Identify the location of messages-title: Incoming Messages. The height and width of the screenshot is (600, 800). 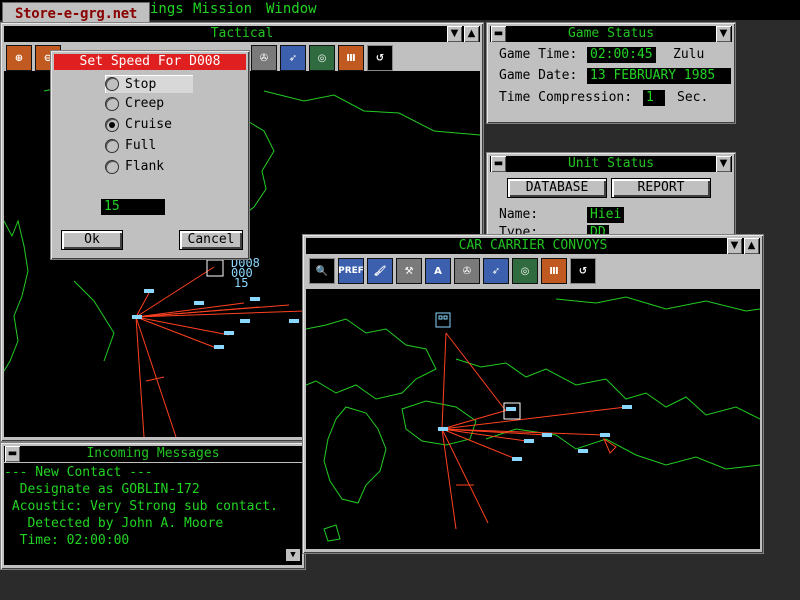
(153, 453).